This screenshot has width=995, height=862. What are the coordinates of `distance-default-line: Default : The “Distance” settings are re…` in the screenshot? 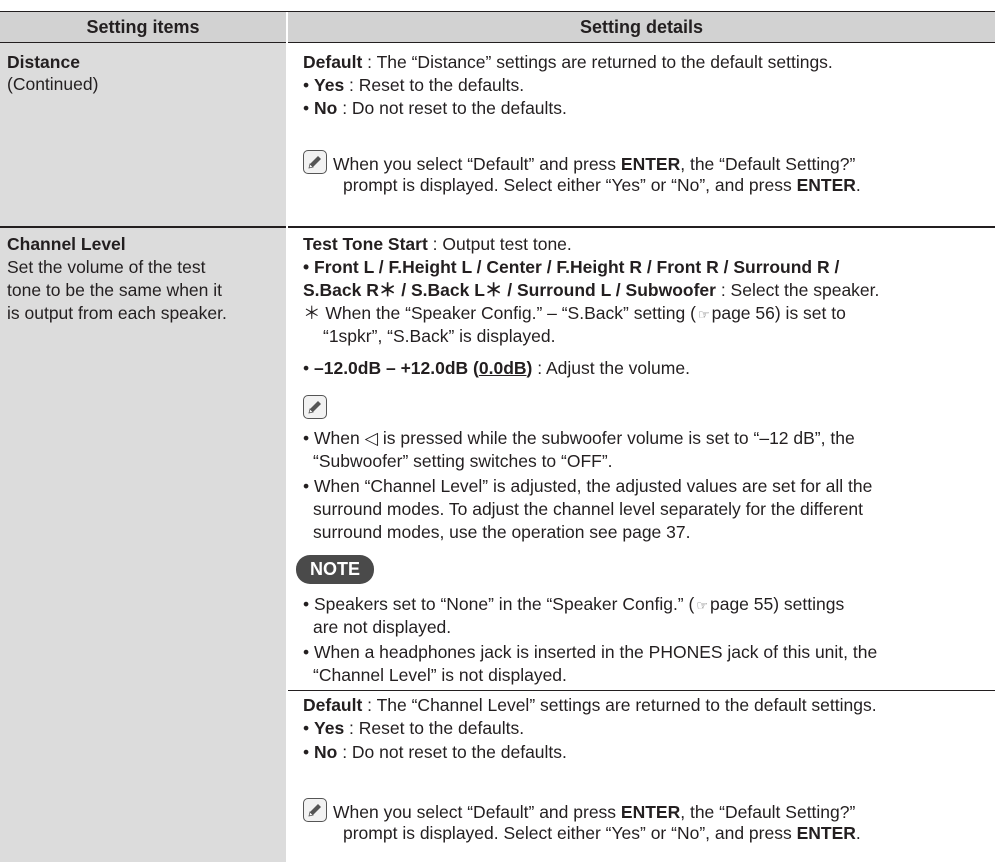 It's located at (568, 62).